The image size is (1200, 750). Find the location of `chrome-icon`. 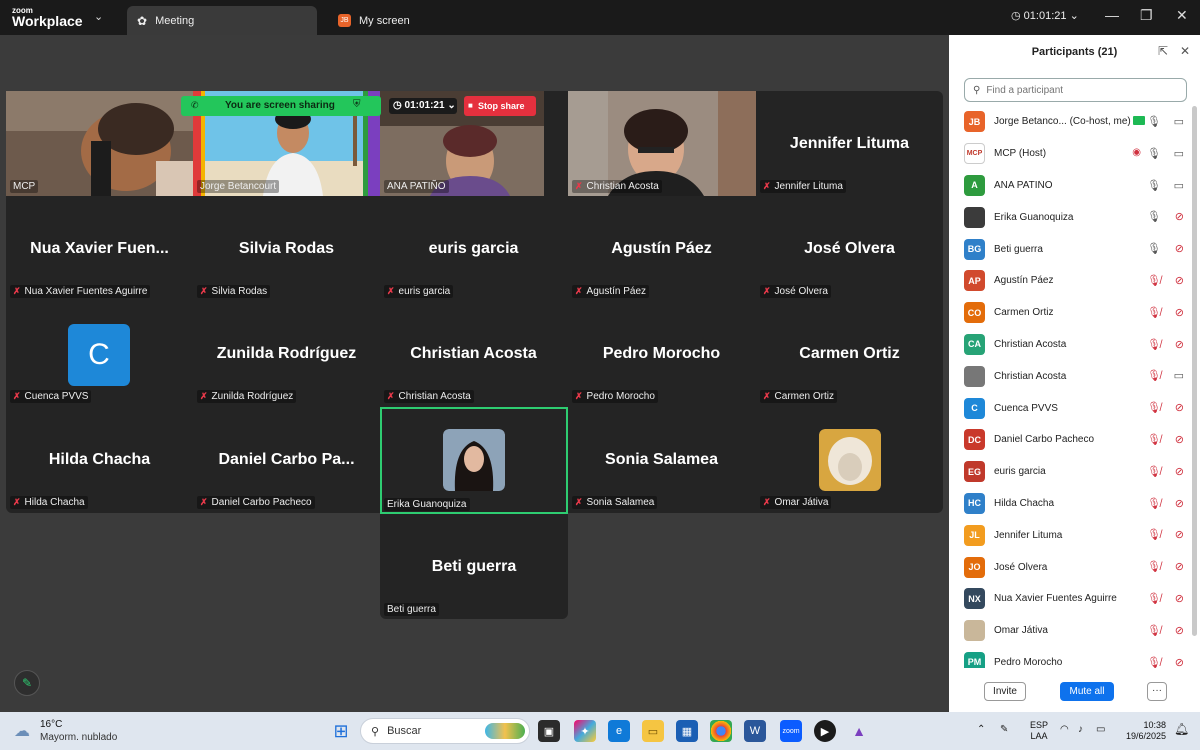

chrome-icon is located at coordinates (721, 731).